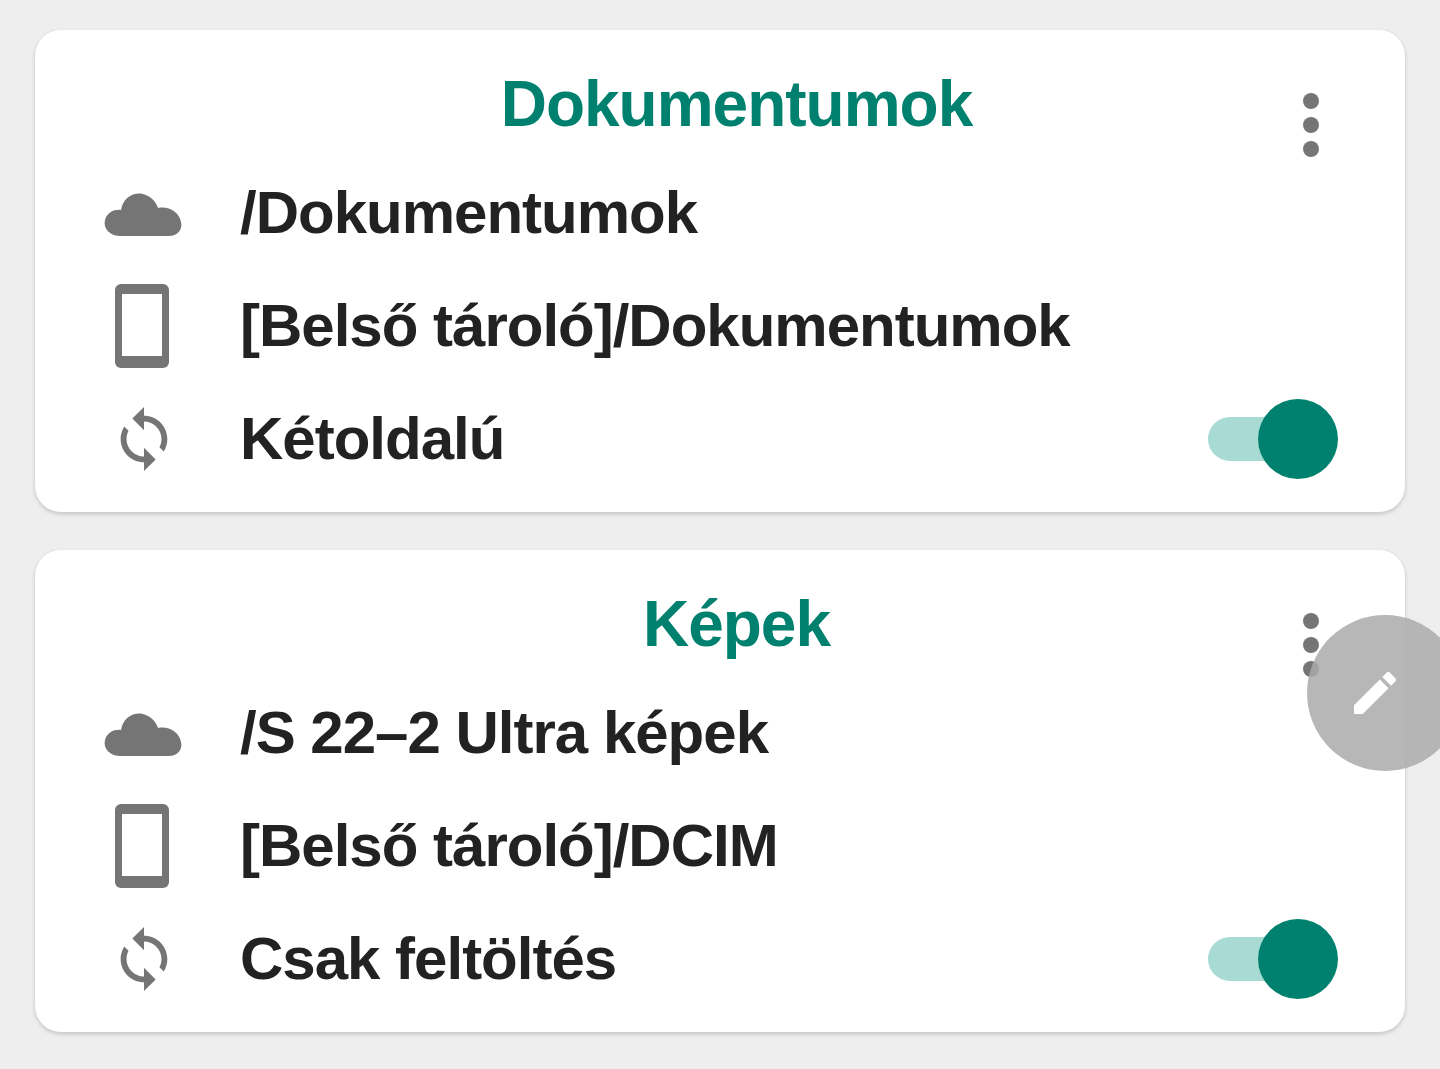 The image size is (1440, 1069). Describe the element at coordinates (469, 212) in the screenshot. I see `remote-path: /Dokumentumok` at that location.